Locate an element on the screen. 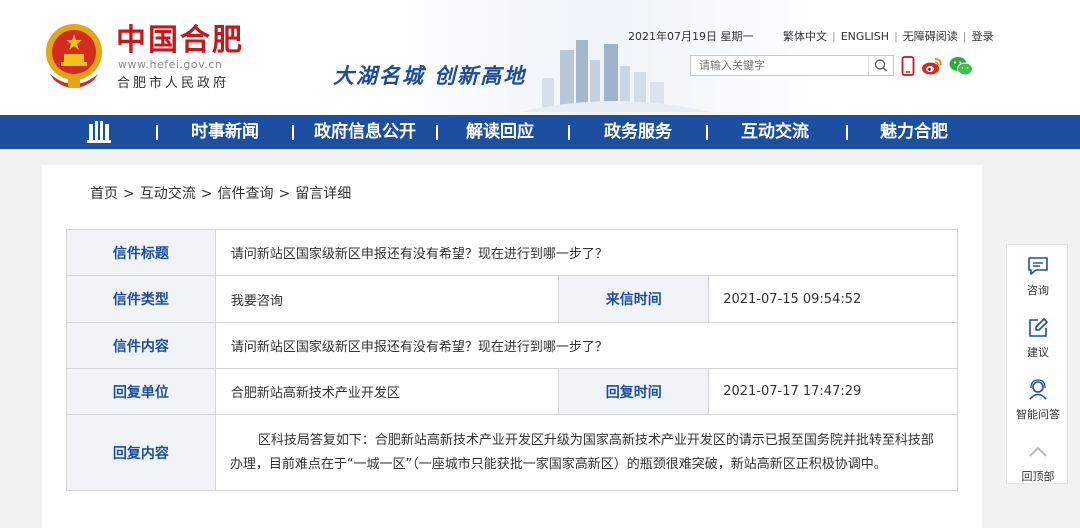  phone-icon is located at coordinates (908, 66).